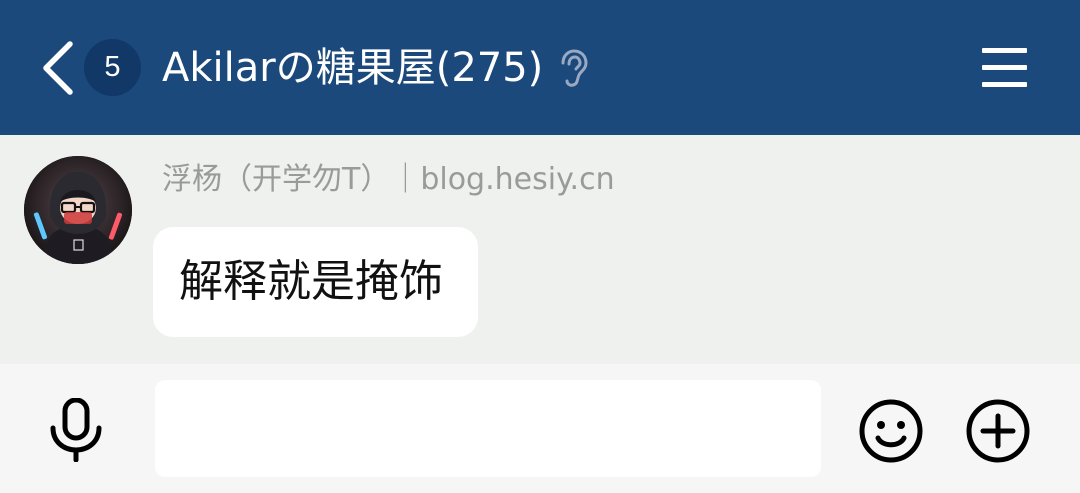 The image size is (1080, 493). Describe the element at coordinates (311, 281) in the screenshot. I see `message-text: 解释就是掩饰` at that location.